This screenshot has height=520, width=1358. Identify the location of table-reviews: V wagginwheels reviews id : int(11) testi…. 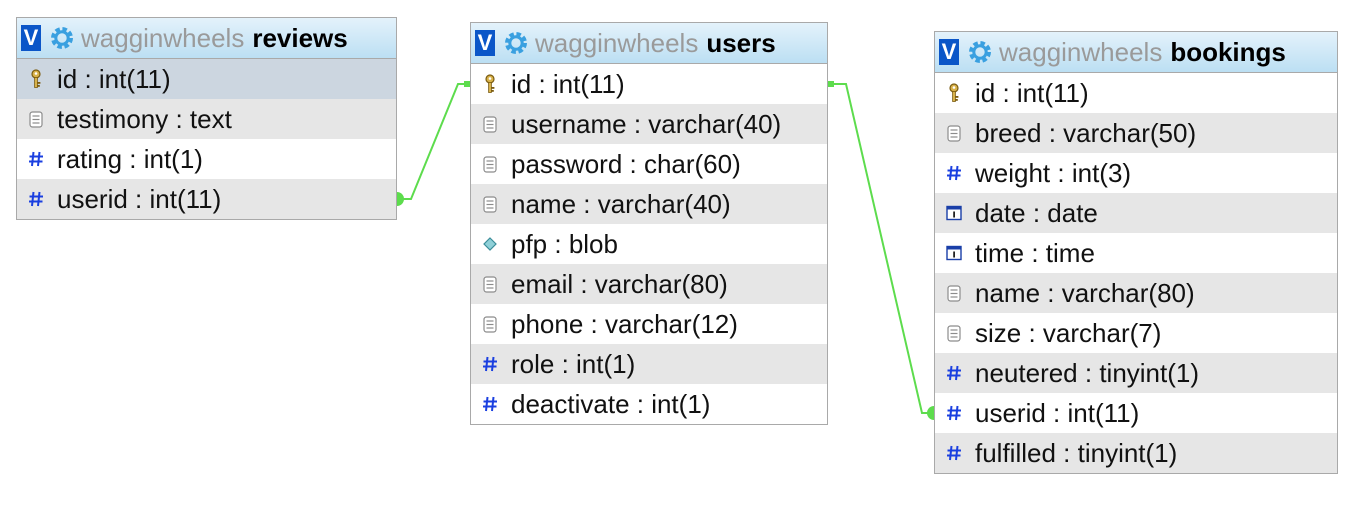
(206, 118).